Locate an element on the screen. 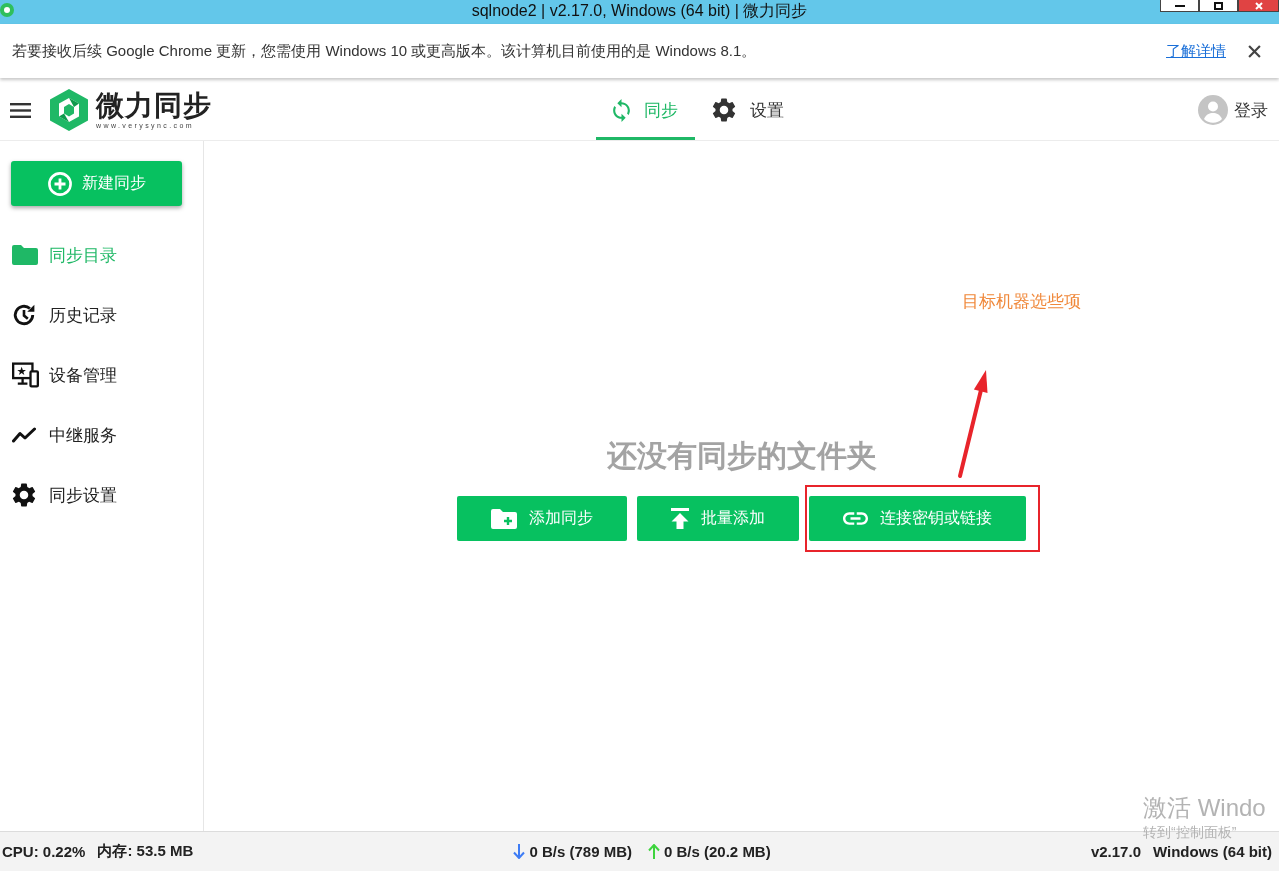 The width and height of the screenshot is (1279, 871). activation-watermark-title: 激活 Windo is located at coordinates (1204, 808).